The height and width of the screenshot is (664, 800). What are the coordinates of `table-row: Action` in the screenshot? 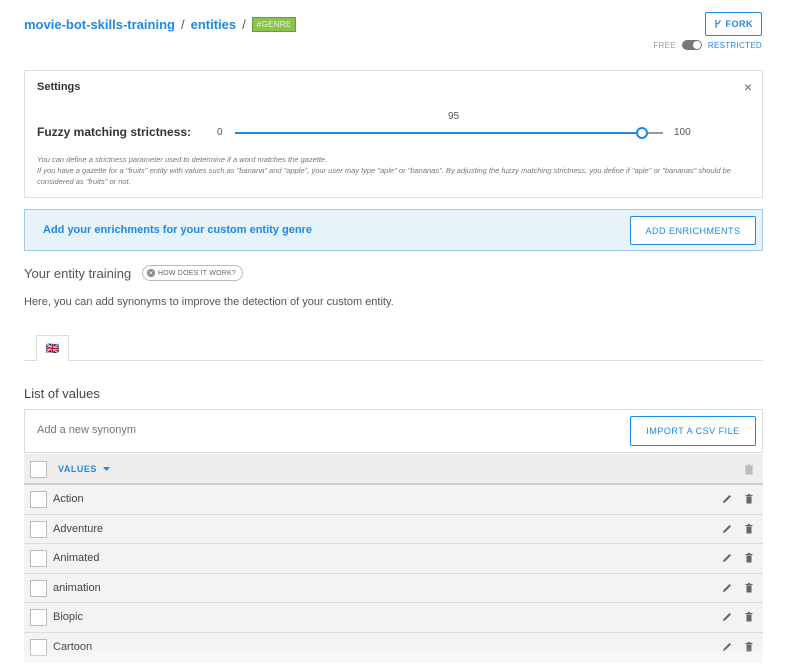 It's located at (393, 500).